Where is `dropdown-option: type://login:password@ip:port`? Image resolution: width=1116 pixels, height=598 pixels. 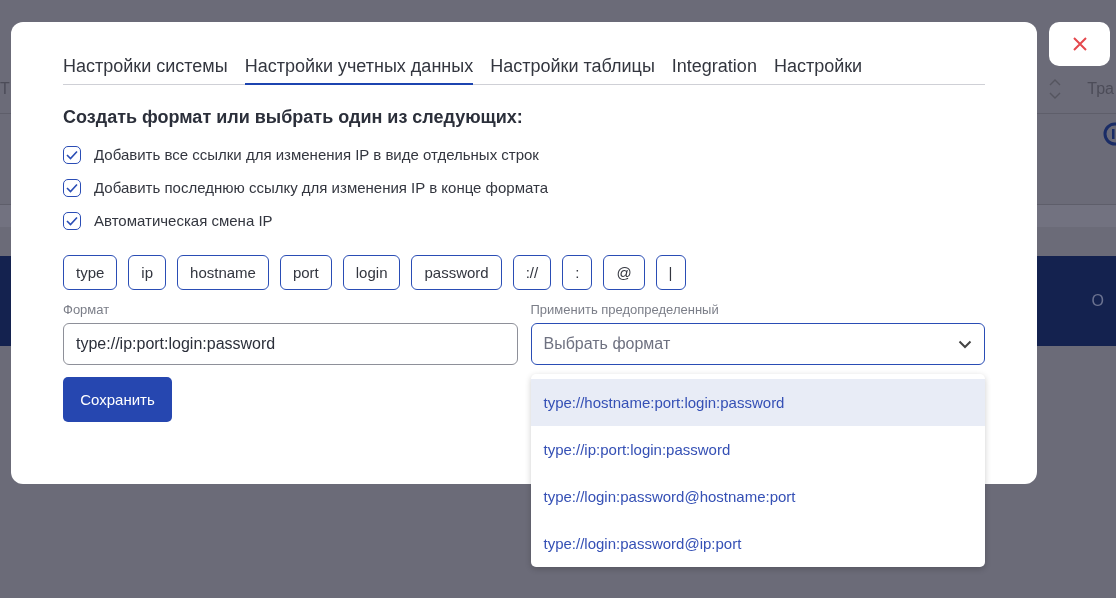
dropdown-option: type://login:password@ip:port is located at coordinates (757, 543).